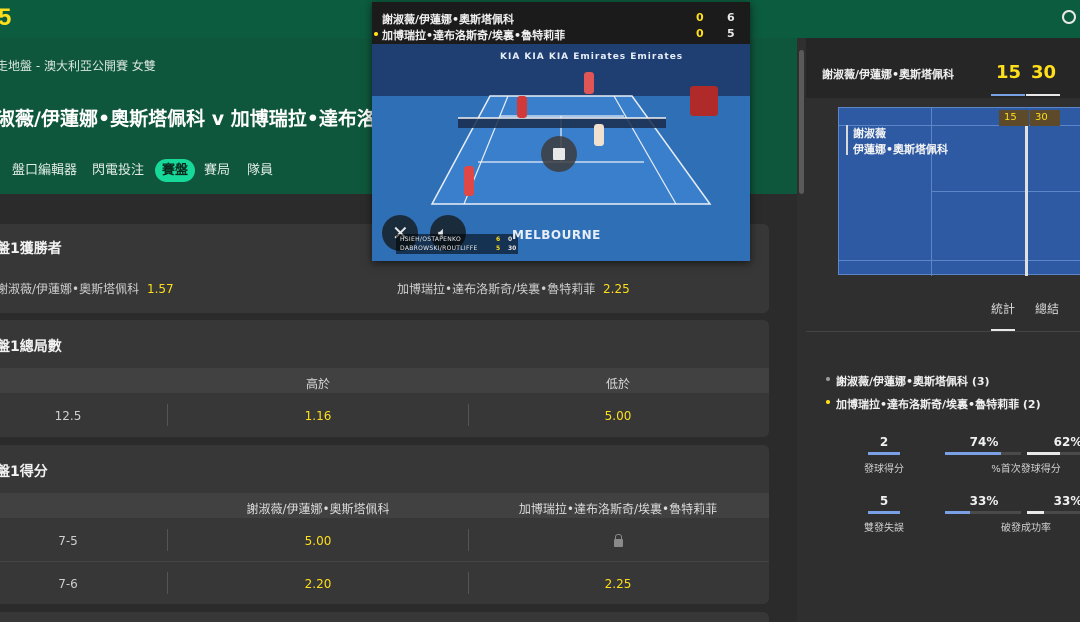 This screenshot has width=1080, height=622. I want to click on serve-indicator, so click(847, 140).